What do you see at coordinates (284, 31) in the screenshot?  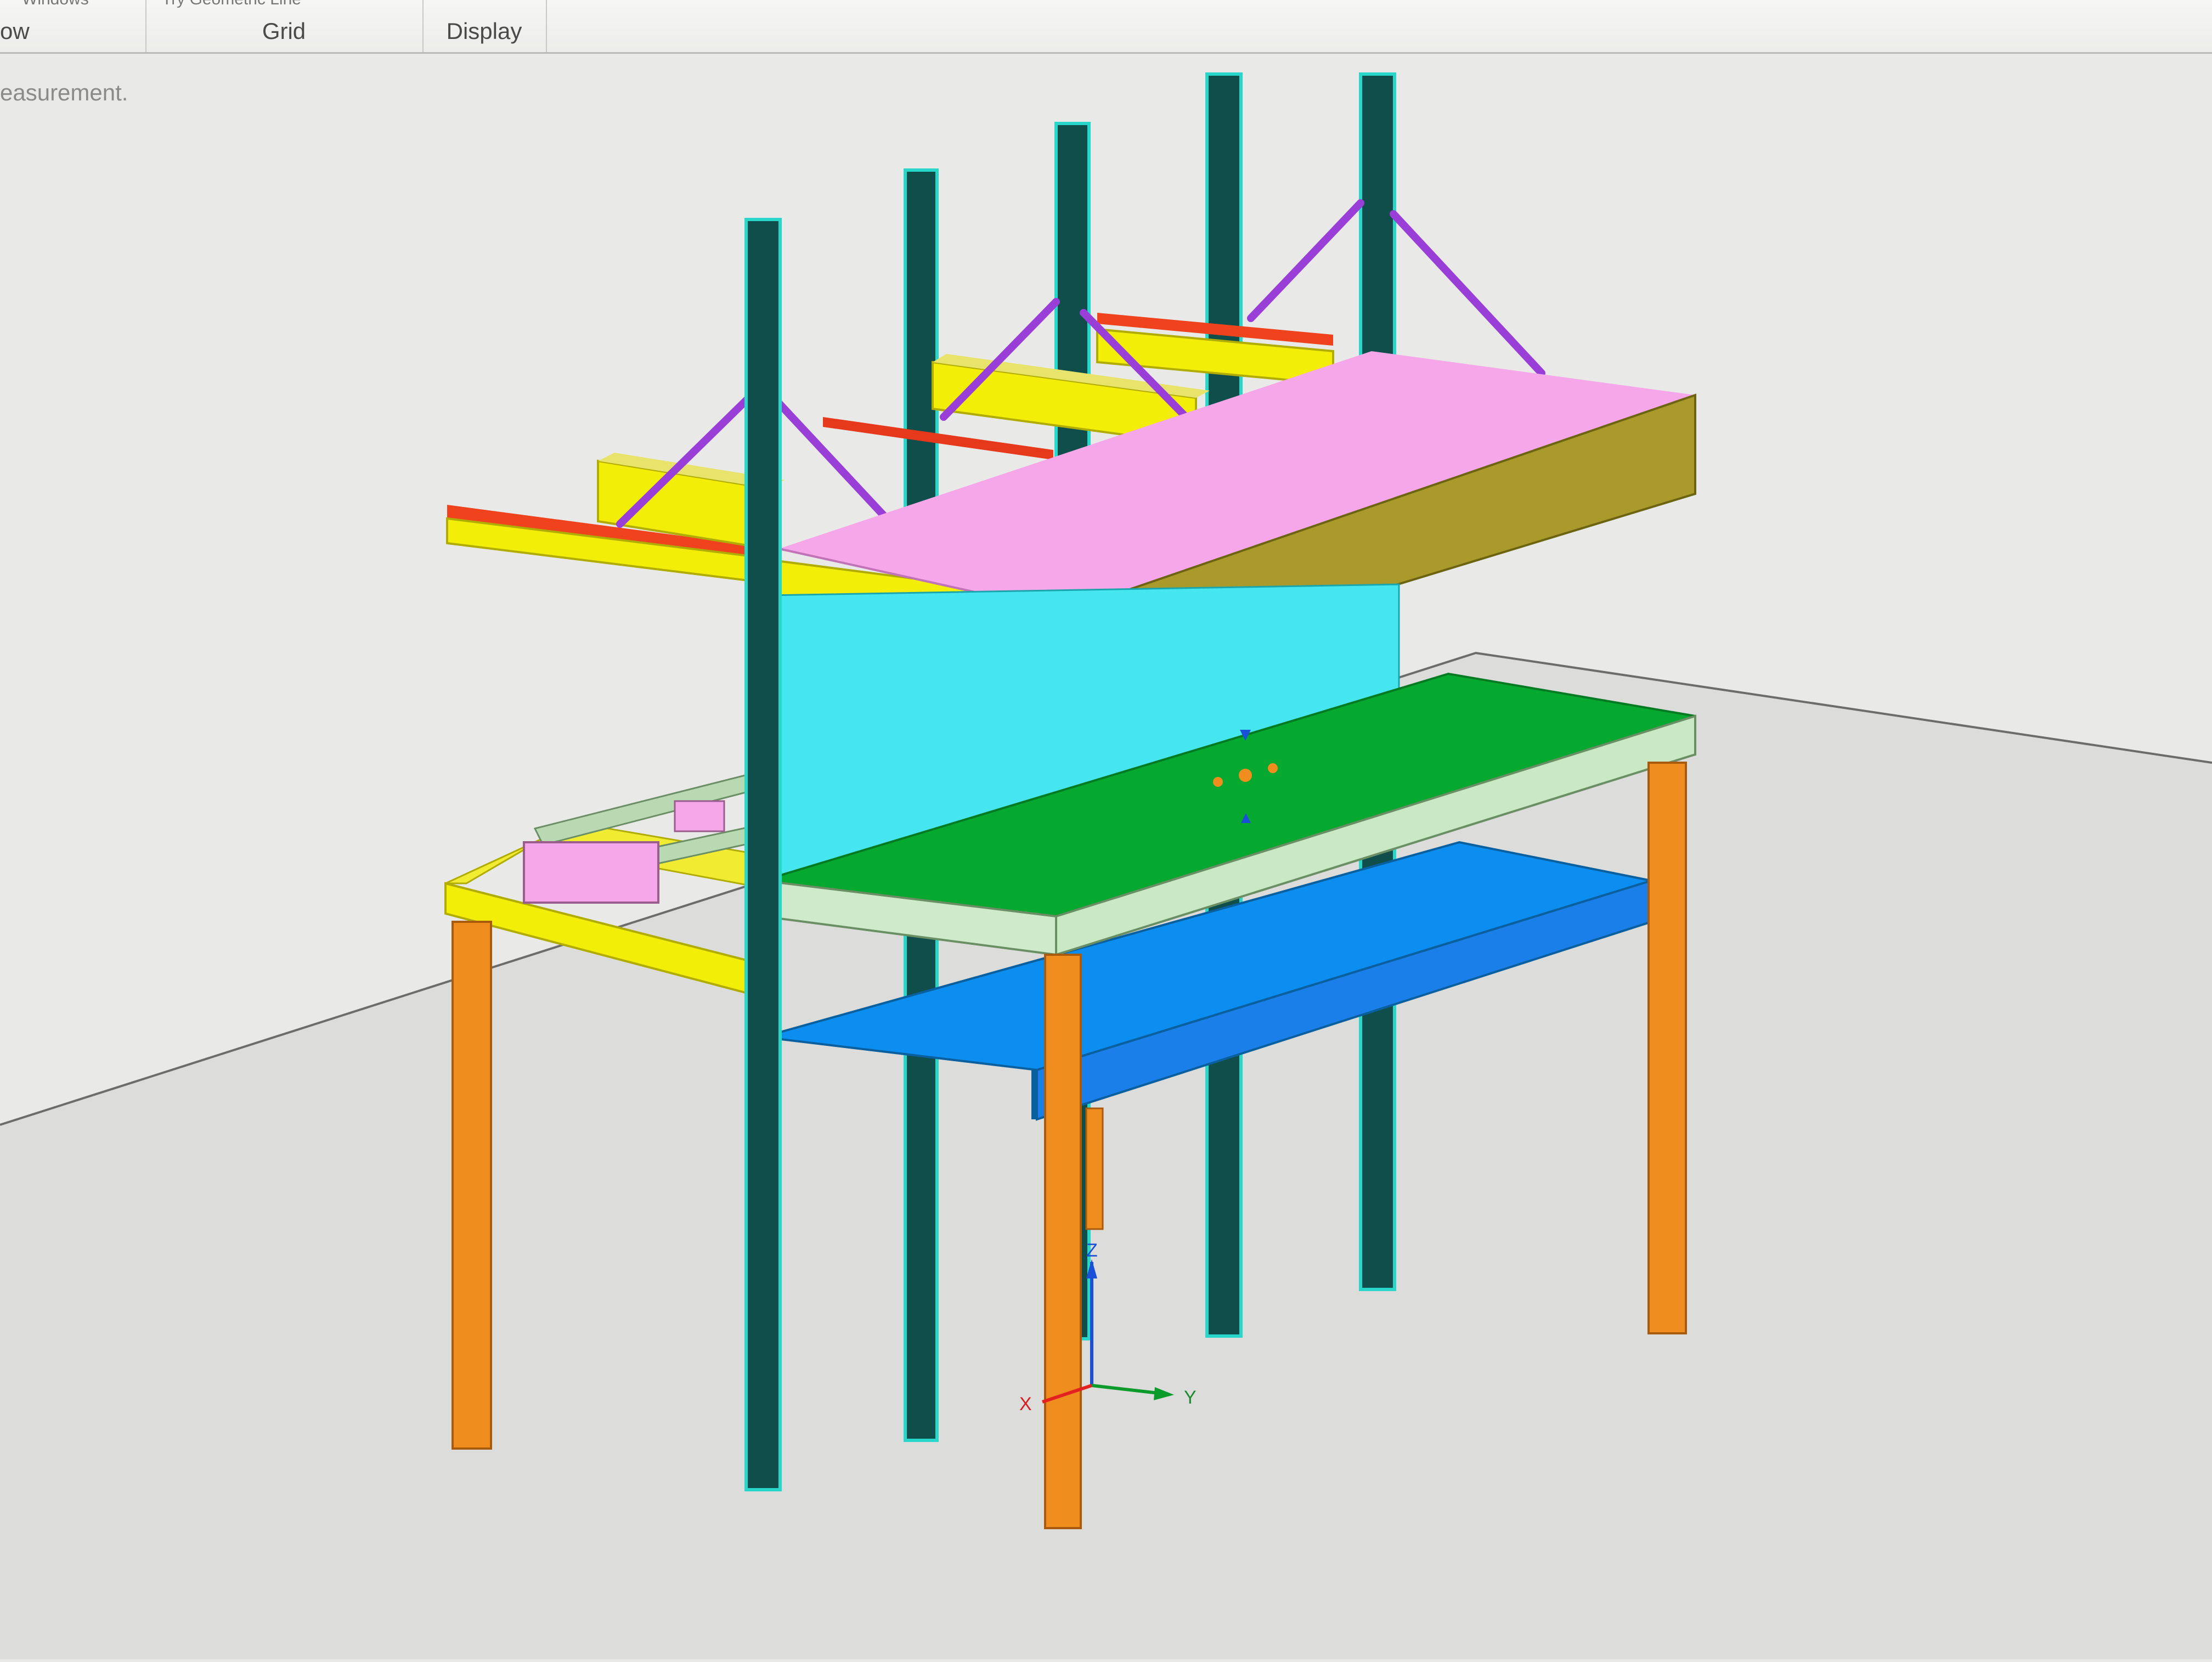 I see `grid-group-label: Grid` at bounding box center [284, 31].